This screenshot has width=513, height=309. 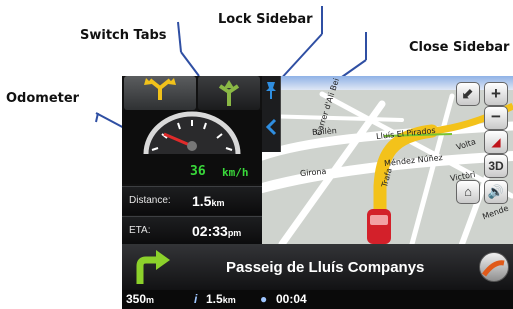 What do you see at coordinates (468, 94) in the screenshot?
I see `back-arrow-button: ⬋` at bounding box center [468, 94].